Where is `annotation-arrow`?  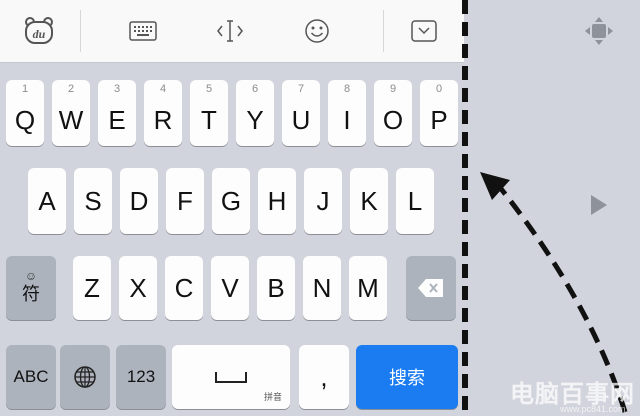
annotation-arrow is located at coordinates (554, 292).